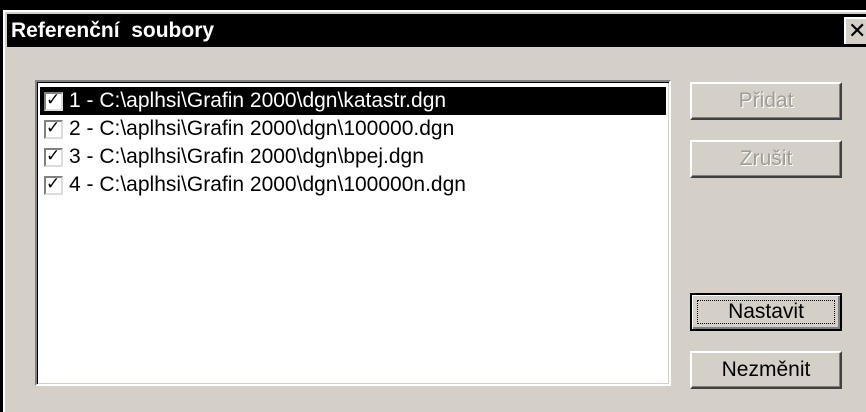 The height and width of the screenshot is (412, 866). Describe the element at coordinates (113, 30) in the screenshot. I see `dialog-title: Referenční soubory` at that location.